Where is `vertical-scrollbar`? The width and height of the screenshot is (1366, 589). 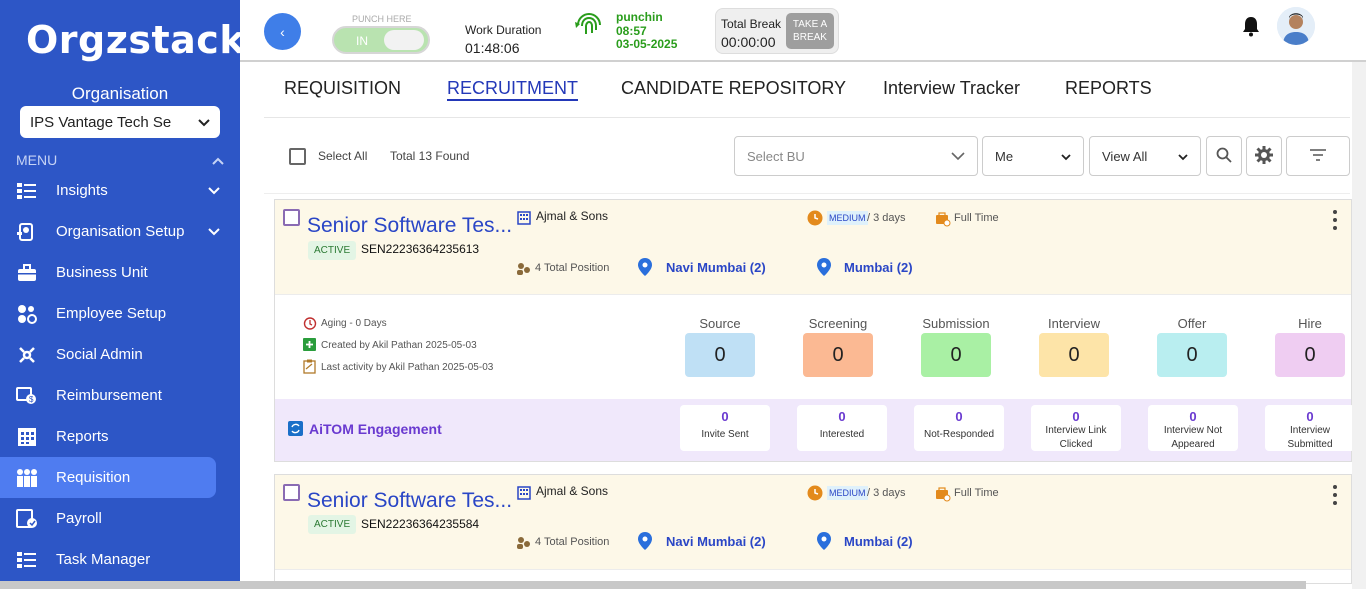 vertical-scrollbar is located at coordinates (1359, 325).